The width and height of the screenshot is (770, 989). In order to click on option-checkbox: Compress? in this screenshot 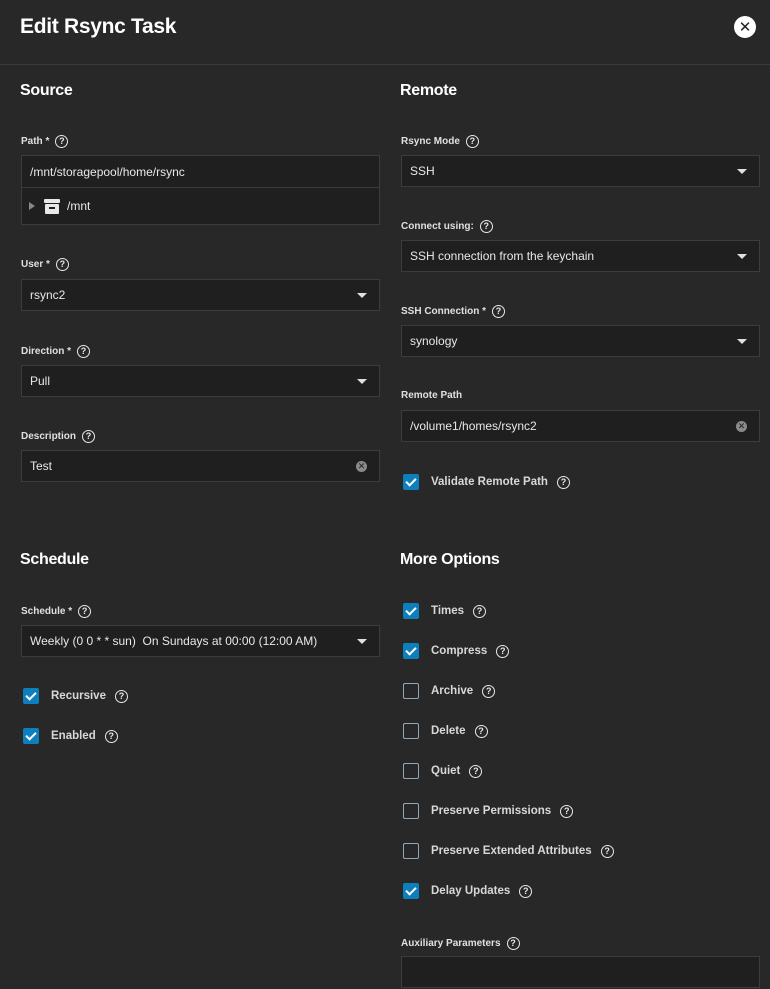, I will do `click(456, 651)`.